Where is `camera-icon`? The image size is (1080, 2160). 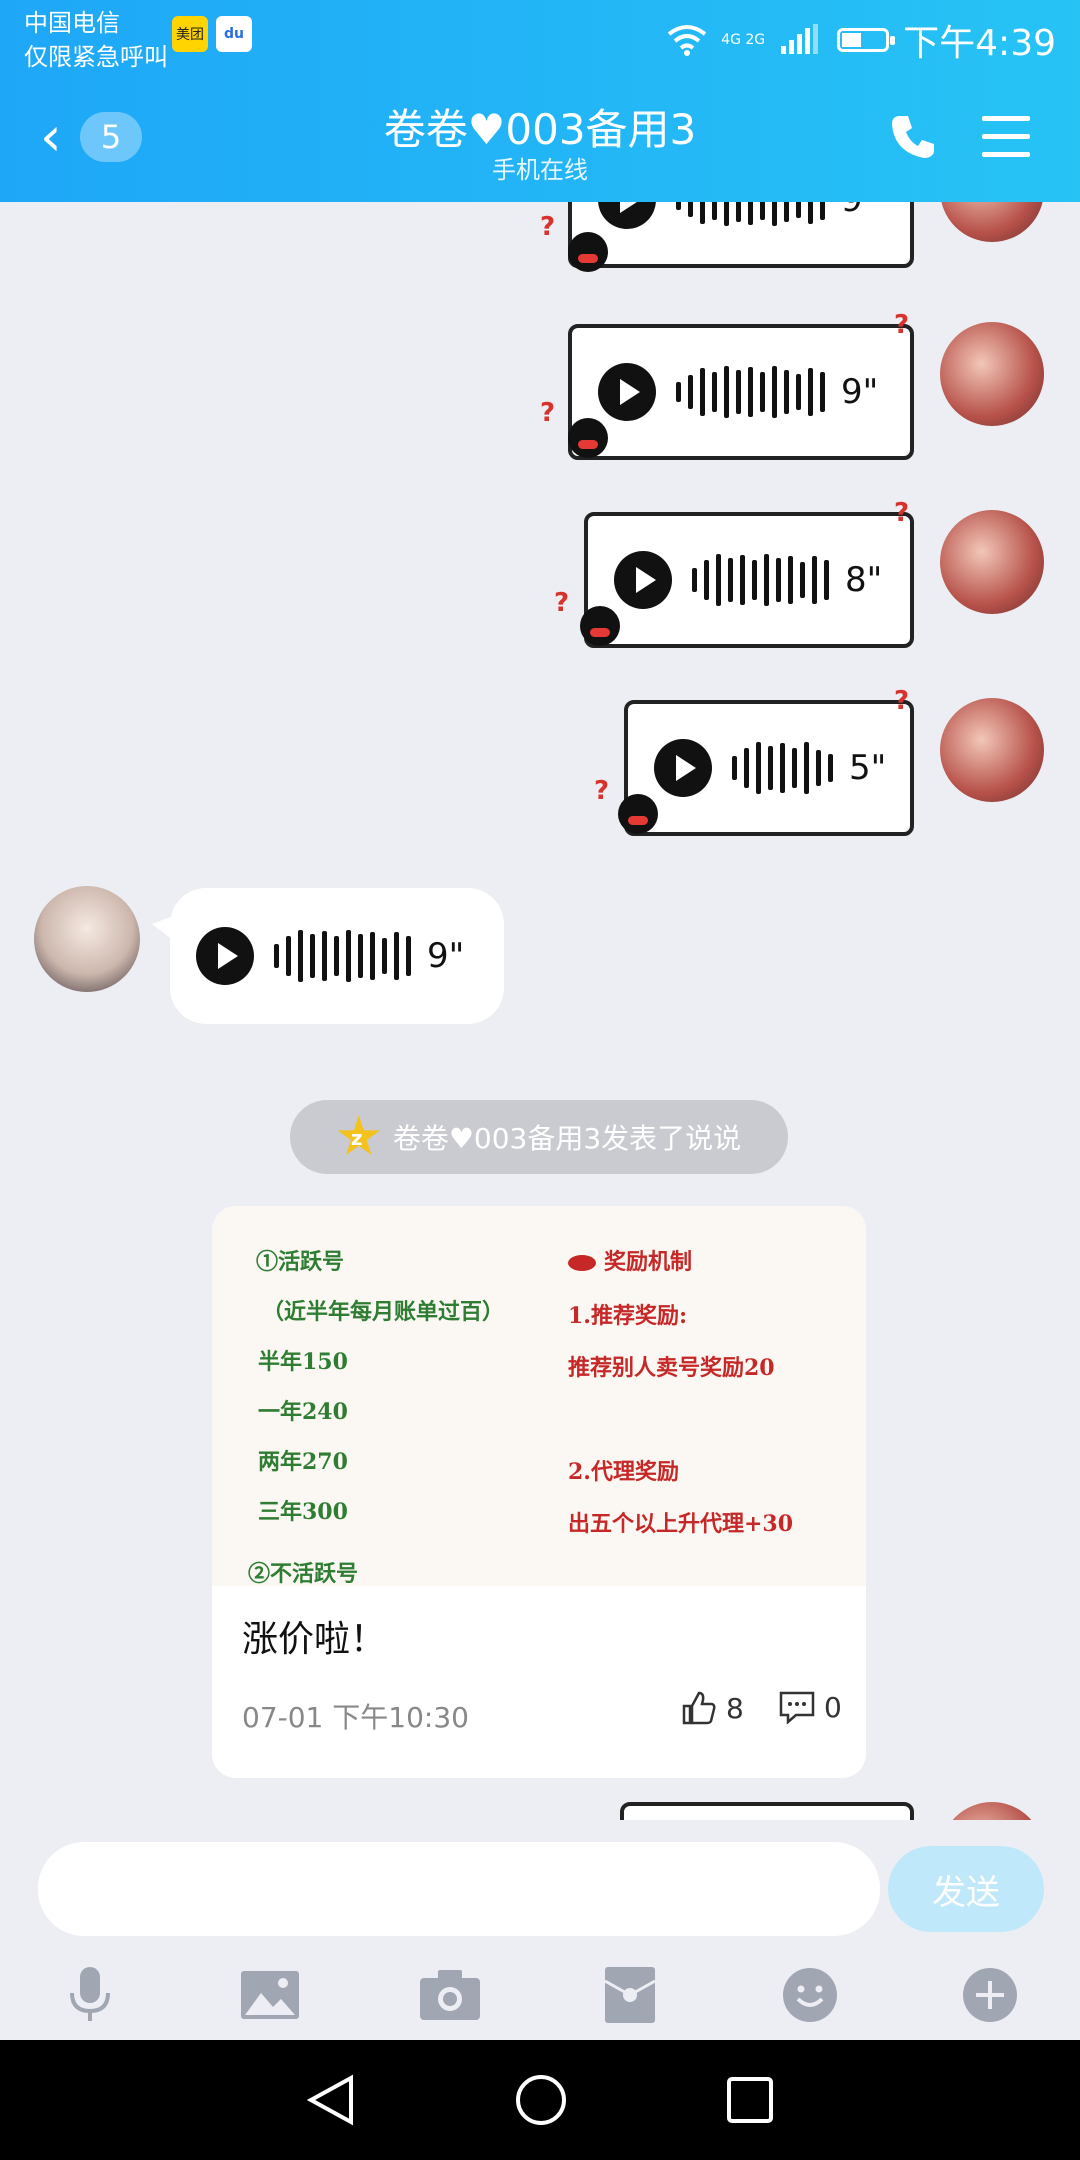
camera-icon is located at coordinates (450, 1995).